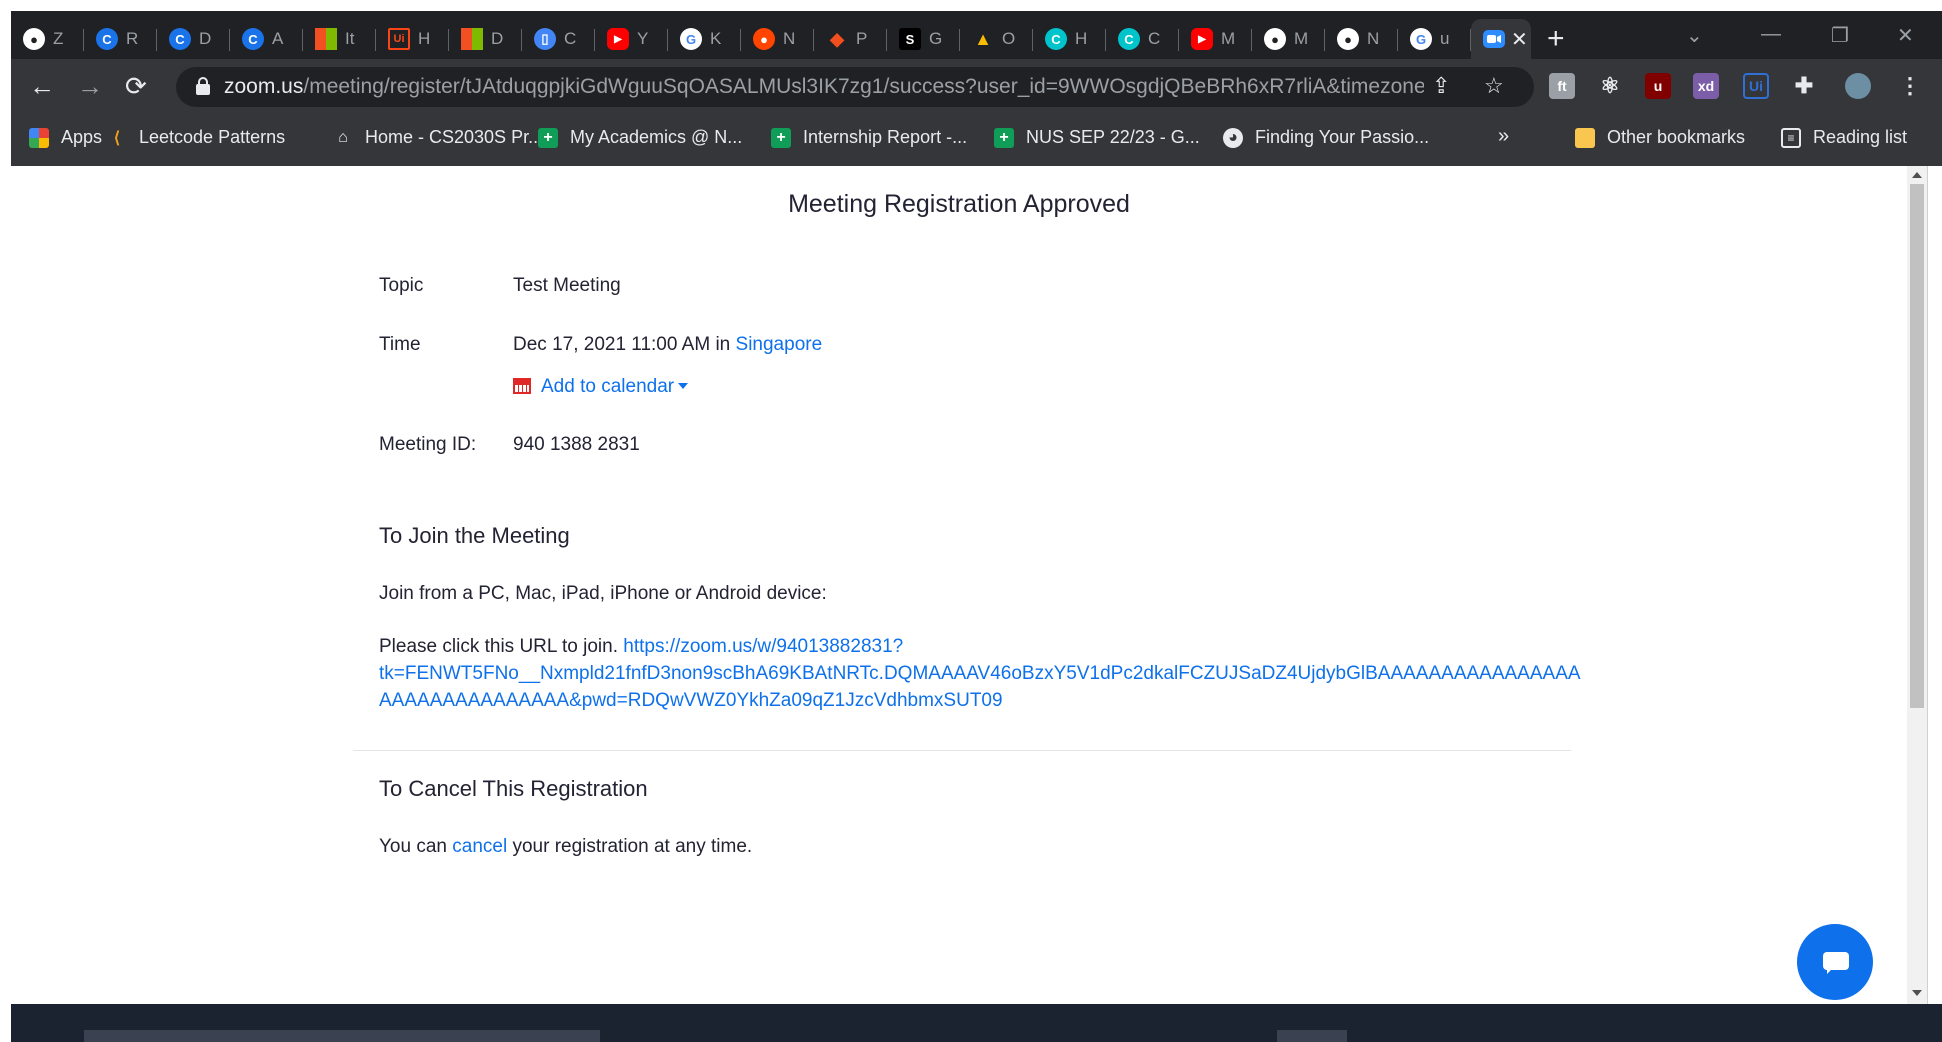  I want to click on home-icon: ⌂, so click(343, 137).